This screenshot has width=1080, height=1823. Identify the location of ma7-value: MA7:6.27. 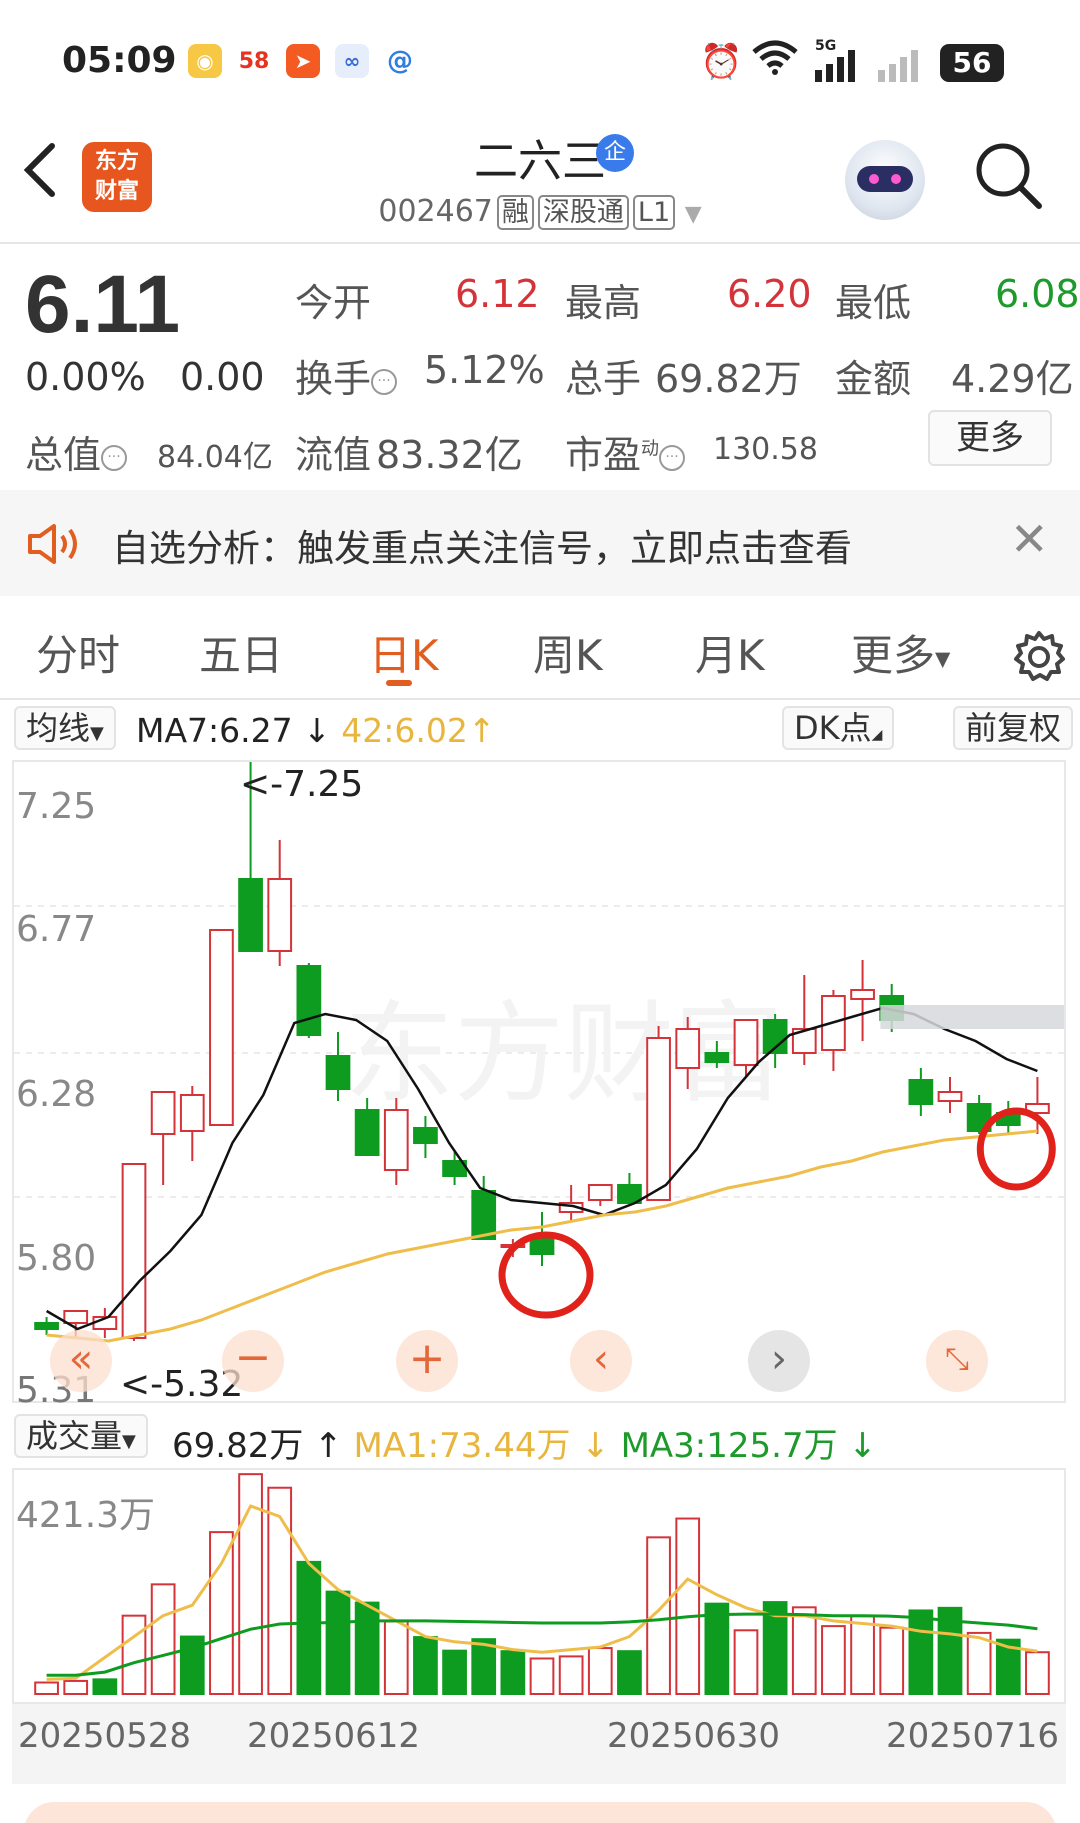
(214, 730).